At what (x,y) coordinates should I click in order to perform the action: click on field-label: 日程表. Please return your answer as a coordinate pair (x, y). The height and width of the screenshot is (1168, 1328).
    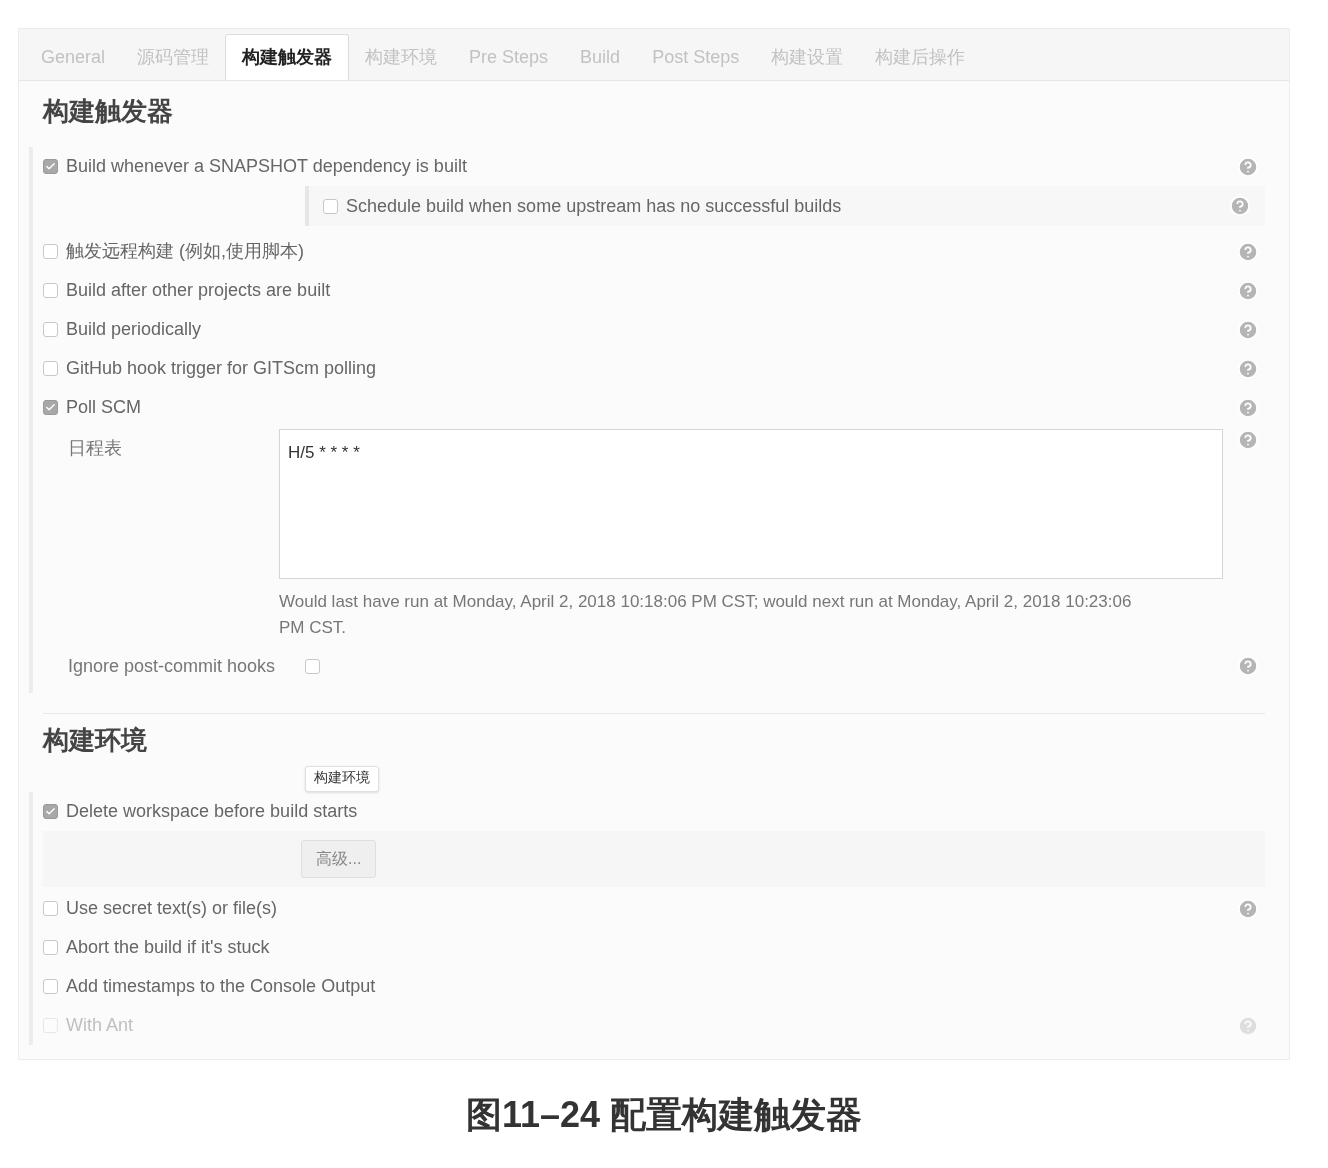
    Looking at the image, I should click on (95, 448).